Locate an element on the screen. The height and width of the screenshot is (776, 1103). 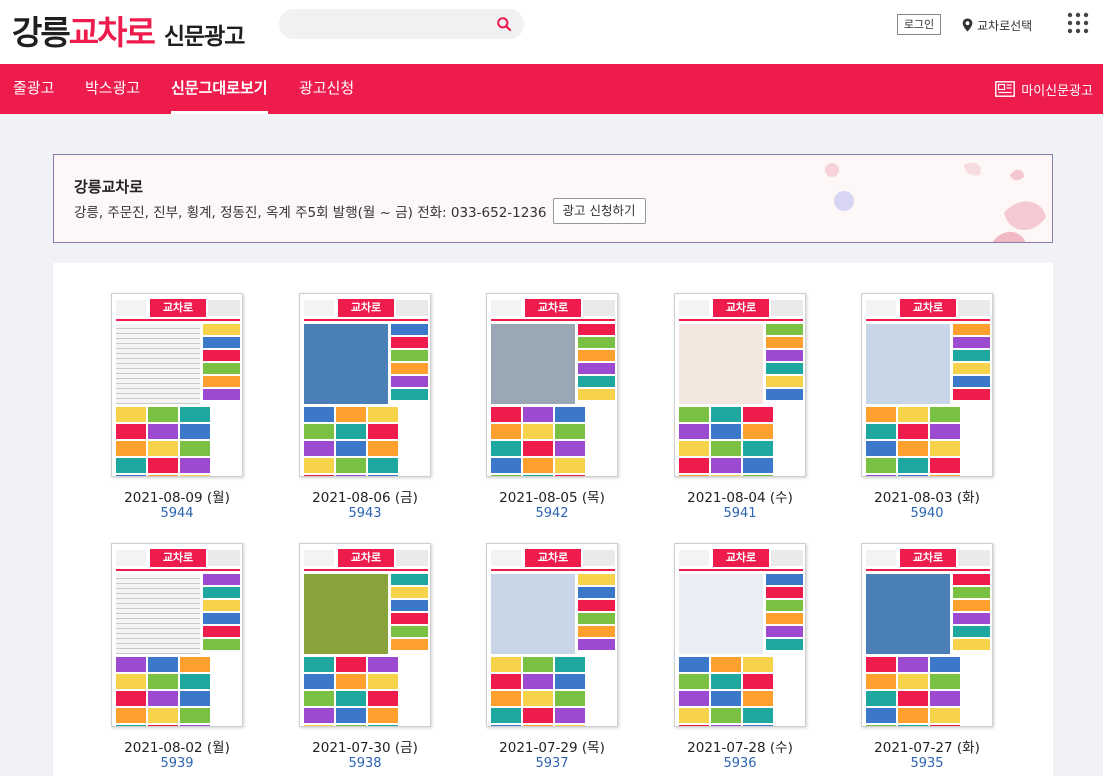
issue-card: 교차로 2021-07-30 (금) 5938 is located at coordinates (361, 659).